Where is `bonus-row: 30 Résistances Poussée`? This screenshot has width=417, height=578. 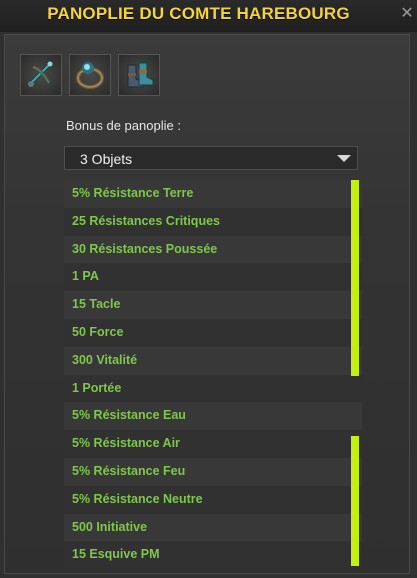 bonus-row: 30 Résistances Poussée is located at coordinates (213, 249).